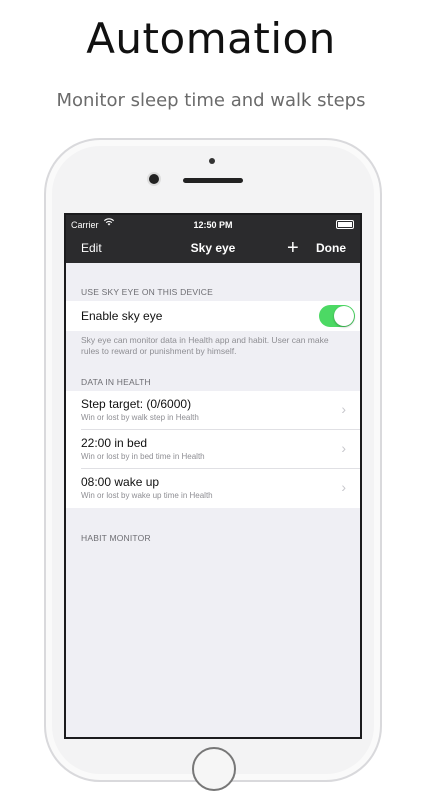 Image resolution: width=422 pixels, height=791 pixels. What do you see at coordinates (293, 248) in the screenshot?
I see `add-icon: +` at bounding box center [293, 248].